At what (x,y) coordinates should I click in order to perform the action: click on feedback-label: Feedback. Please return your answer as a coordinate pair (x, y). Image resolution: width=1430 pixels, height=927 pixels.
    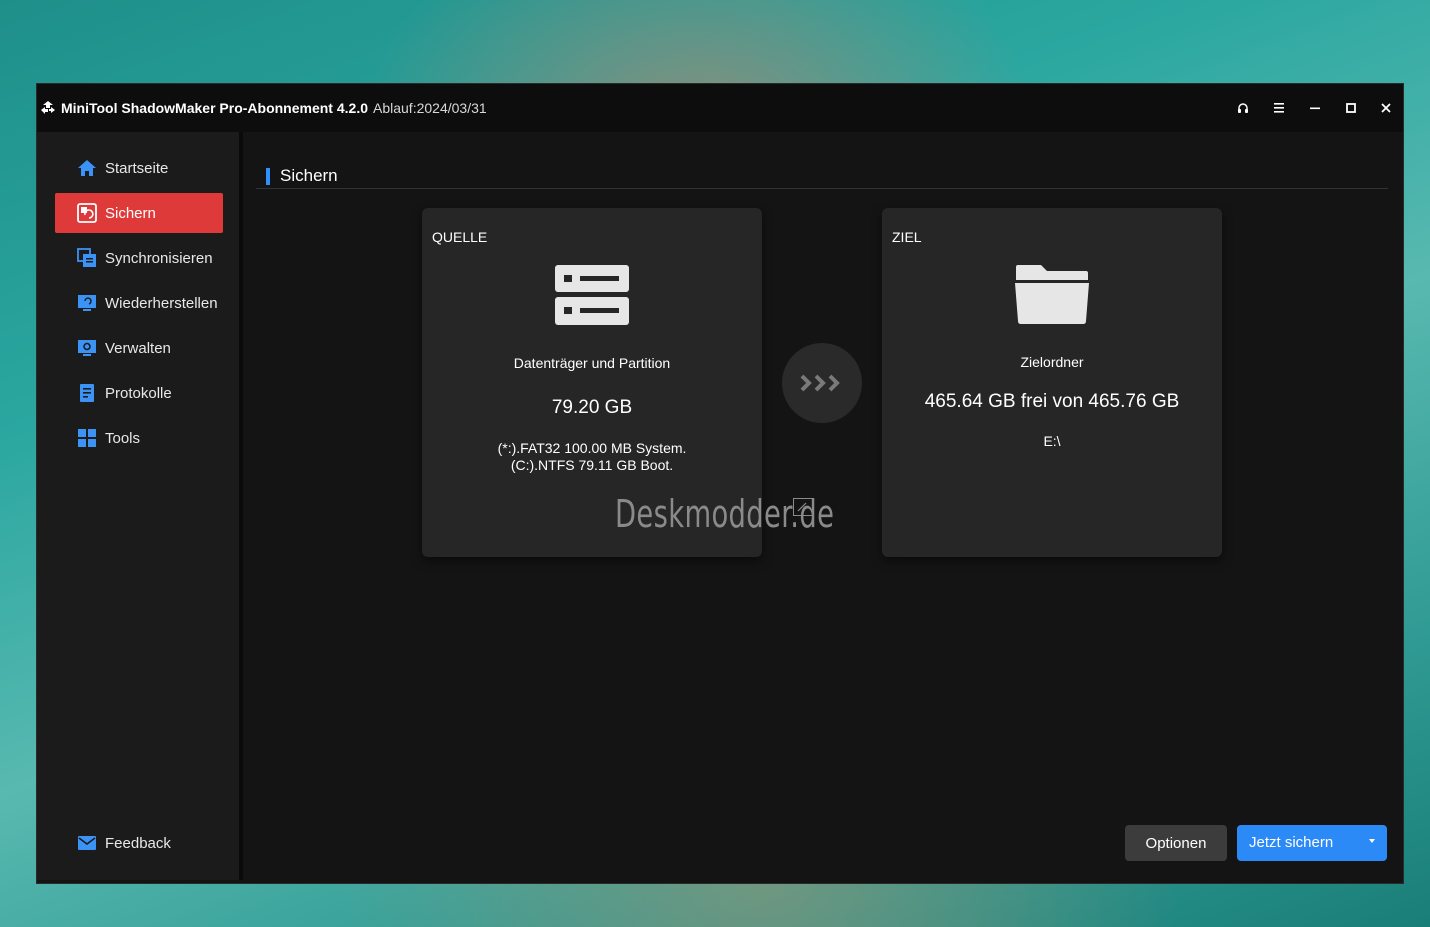
    Looking at the image, I should click on (138, 843).